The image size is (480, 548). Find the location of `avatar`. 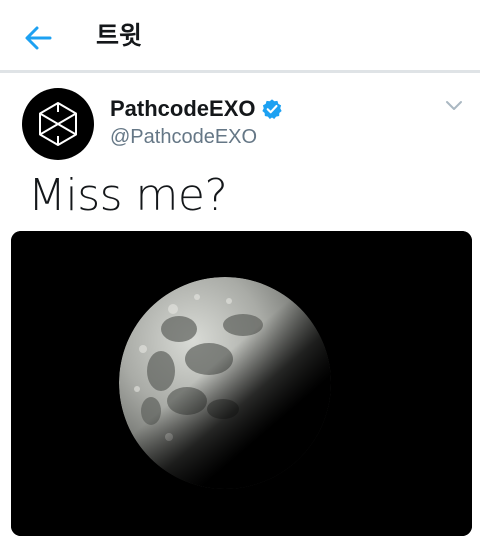

avatar is located at coordinates (58, 124).